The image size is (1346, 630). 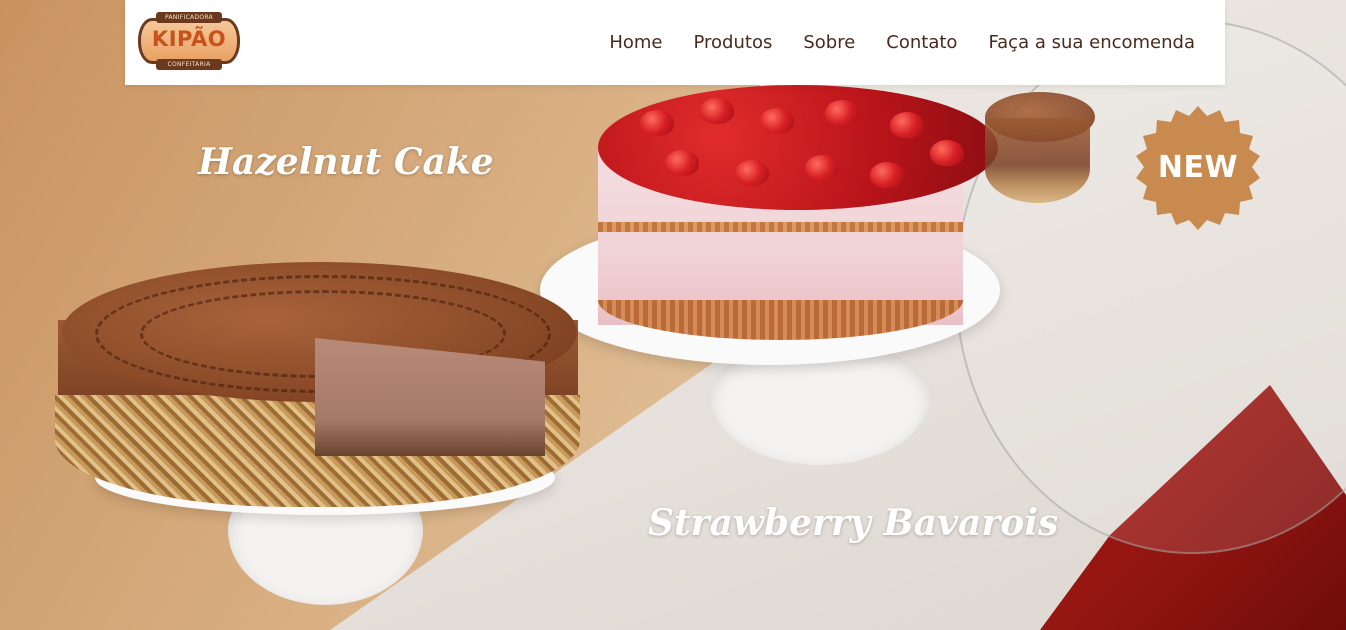 I want to click on logo-name: KIPÃO, so click(x=189, y=39).